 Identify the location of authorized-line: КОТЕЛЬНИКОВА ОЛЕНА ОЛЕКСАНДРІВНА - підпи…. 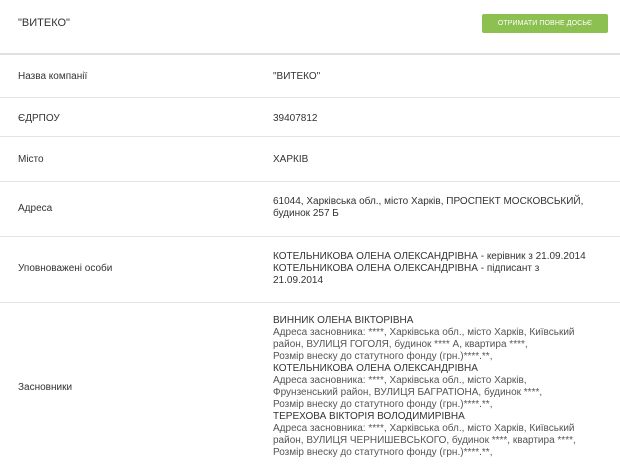
(406, 268).